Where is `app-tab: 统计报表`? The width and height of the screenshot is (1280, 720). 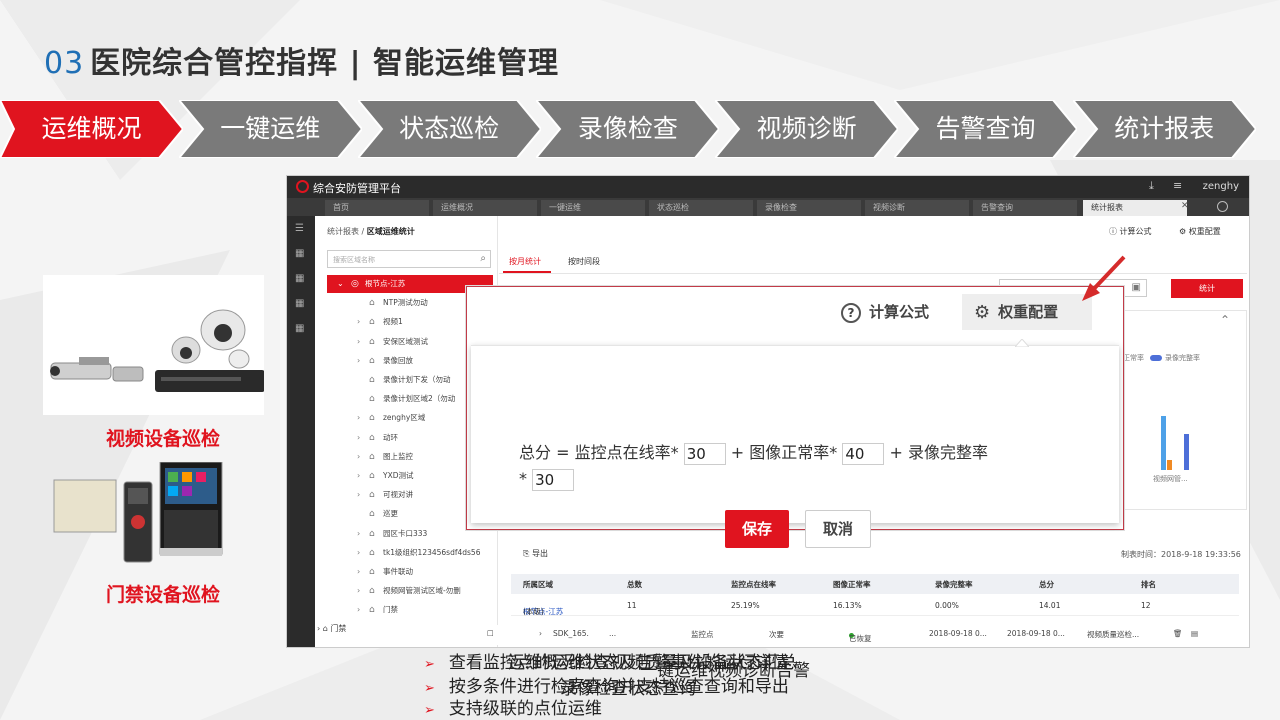 app-tab: 统计报表 is located at coordinates (1135, 208).